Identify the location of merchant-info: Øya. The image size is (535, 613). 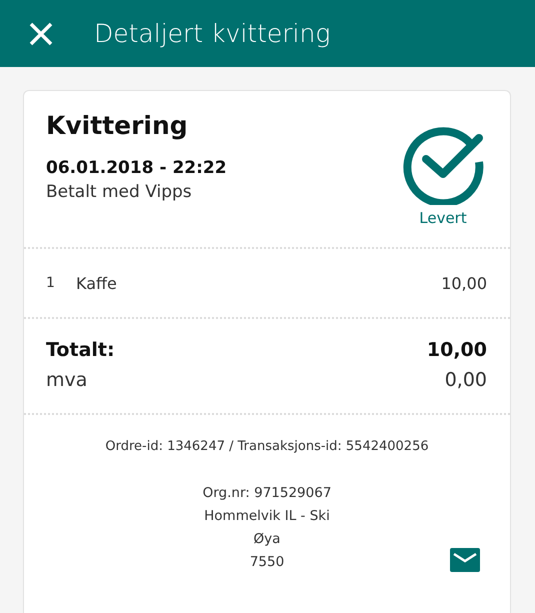
(267, 539).